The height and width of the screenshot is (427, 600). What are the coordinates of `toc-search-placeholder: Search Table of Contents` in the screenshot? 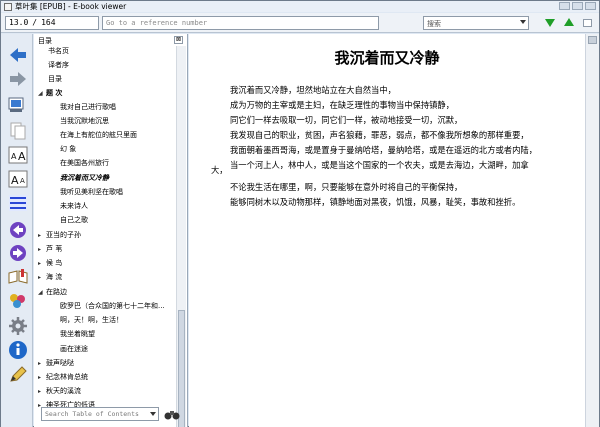 It's located at (92, 414).